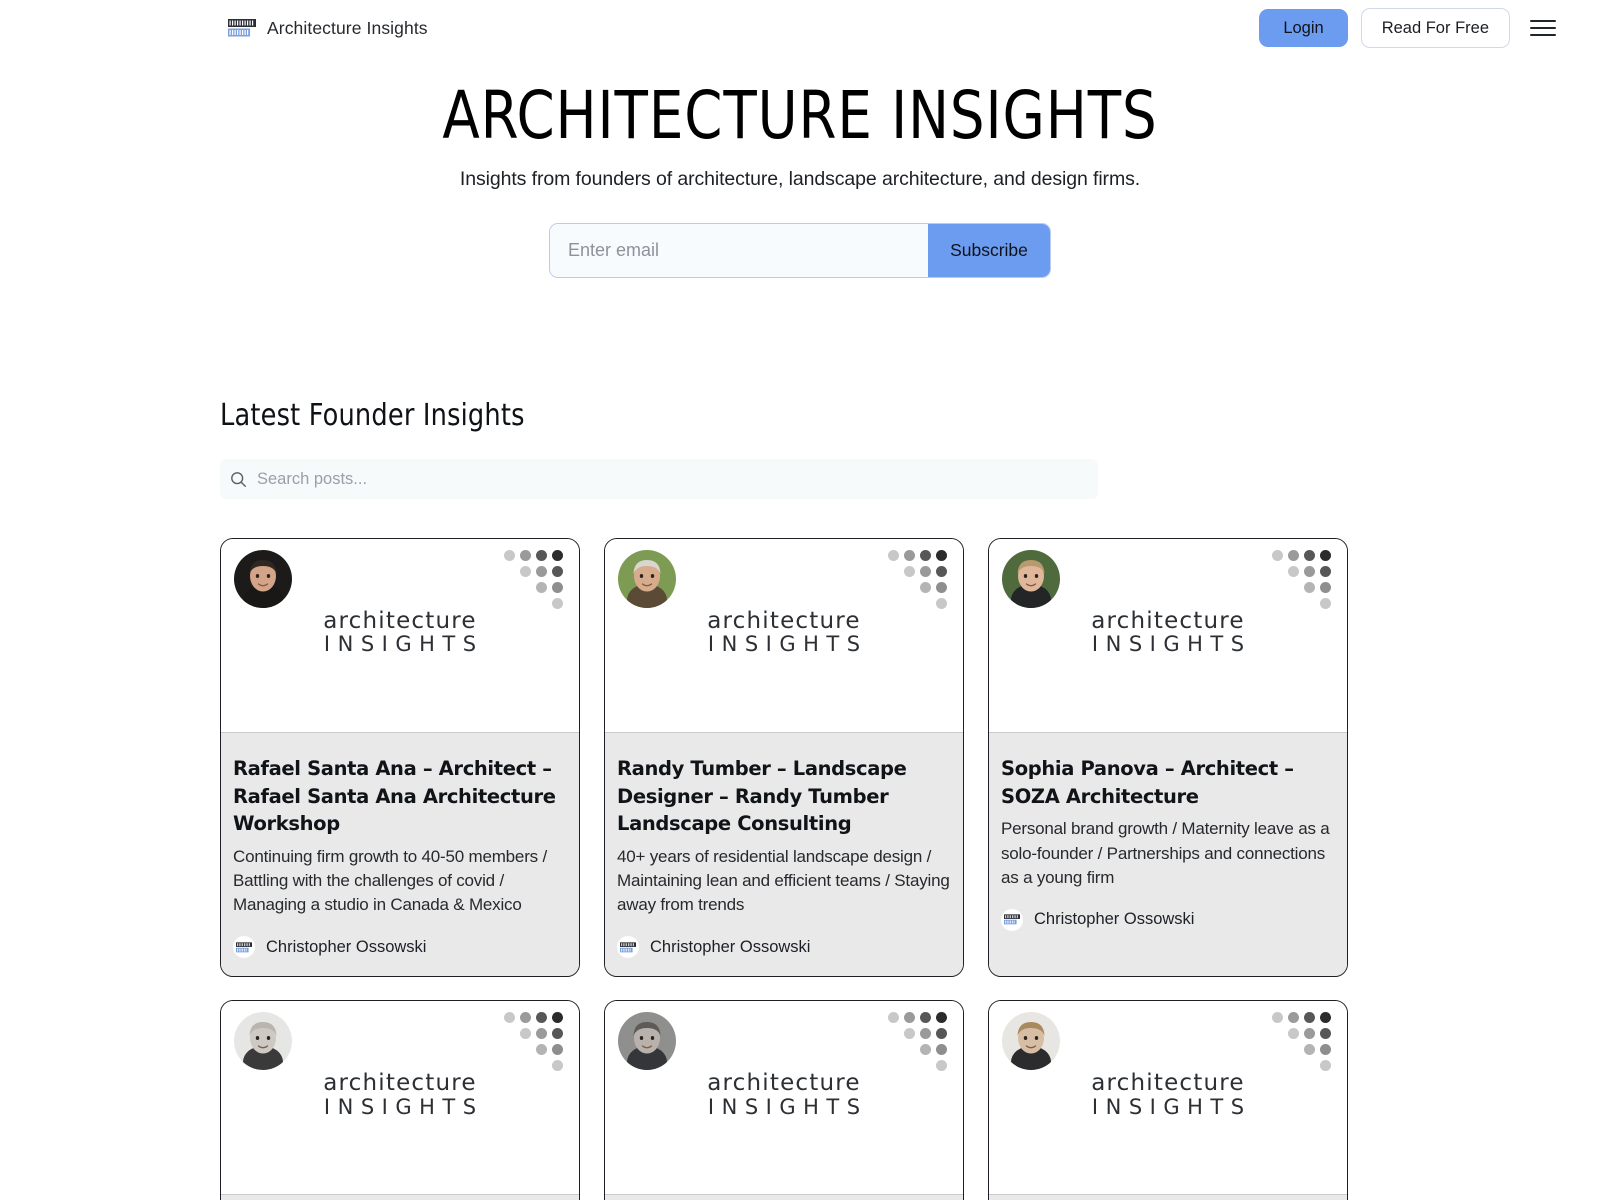 This screenshot has width=1600, height=1200. Describe the element at coordinates (1435, 28) in the screenshot. I see `read-for-free-button: Read For Free` at that location.